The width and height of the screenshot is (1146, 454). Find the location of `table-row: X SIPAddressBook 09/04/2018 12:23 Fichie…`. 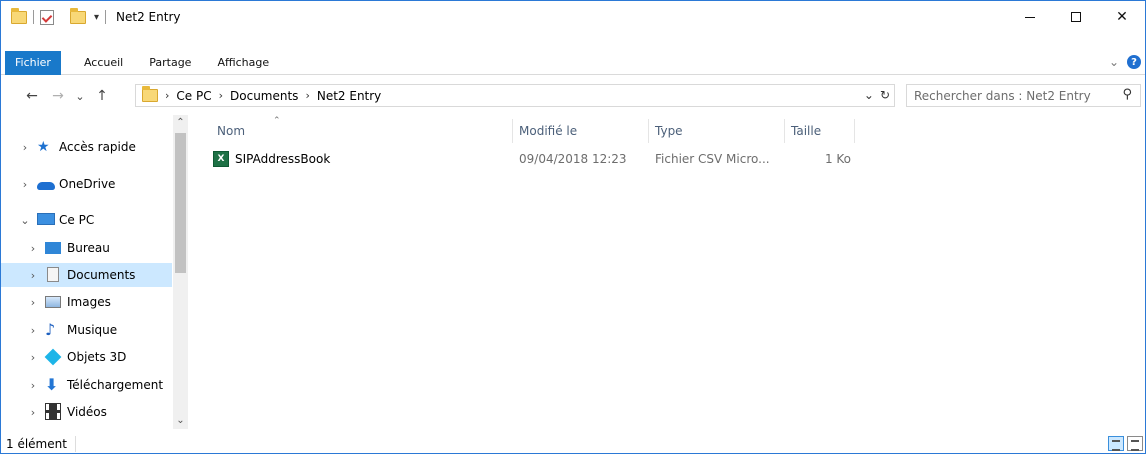

table-row: X SIPAddressBook 09/04/2018 12:23 Fichie… is located at coordinates (537, 159).